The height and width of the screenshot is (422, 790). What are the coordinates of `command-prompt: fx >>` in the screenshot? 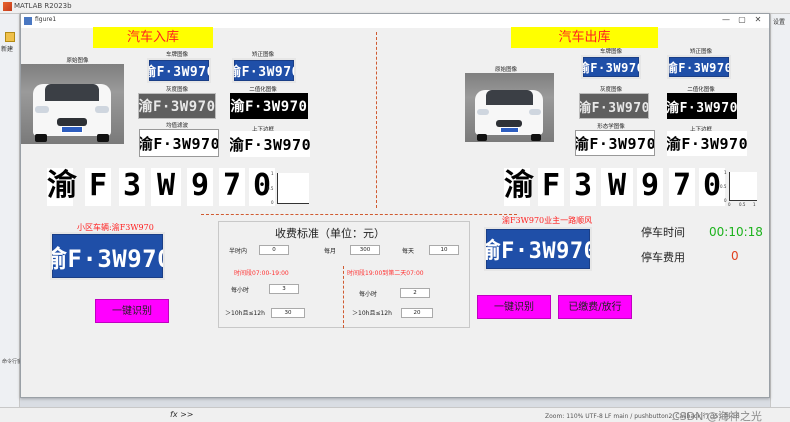 It's located at (182, 414).